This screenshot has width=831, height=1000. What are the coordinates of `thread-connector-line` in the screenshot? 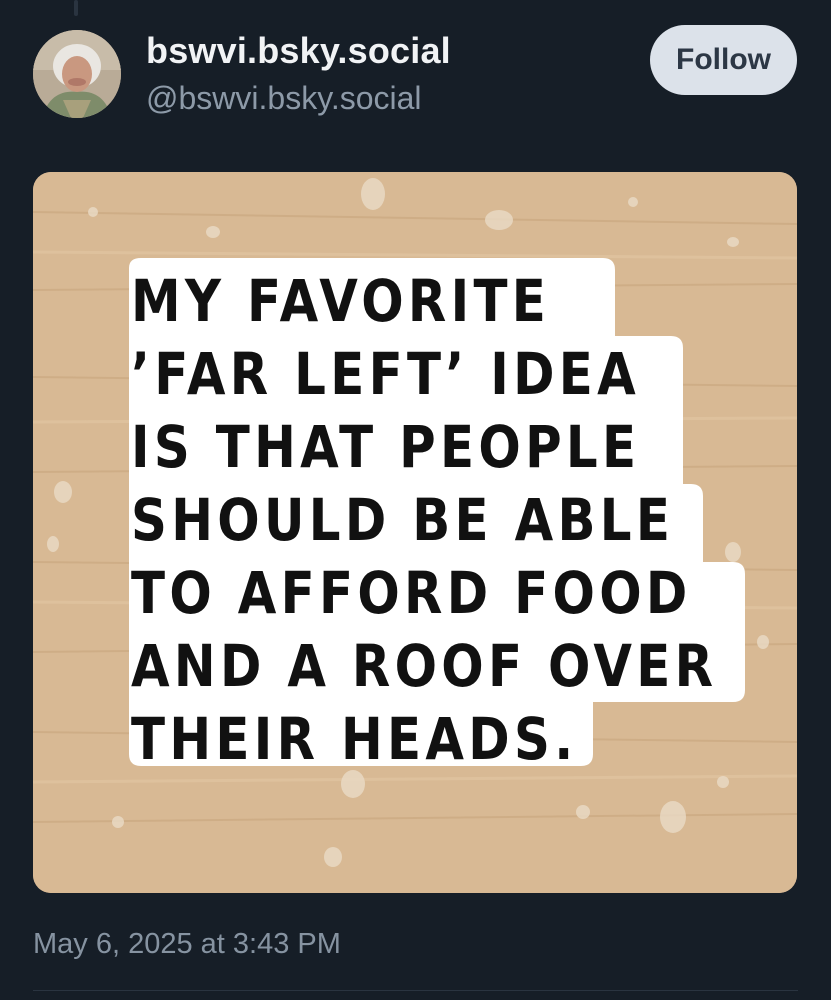 It's located at (76, 8).